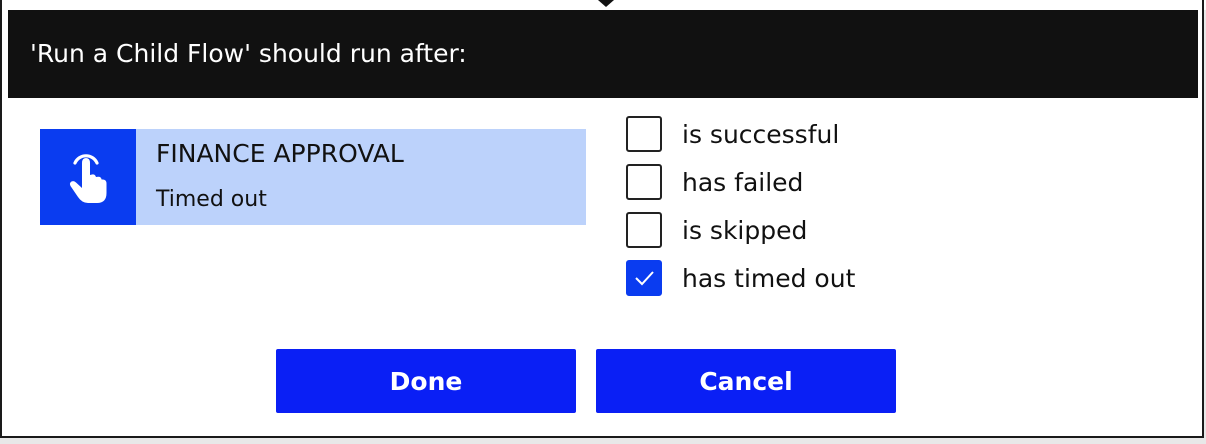 Image resolution: width=1206 pixels, height=444 pixels. I want to click on checkmark-icon, so click(644, 278).